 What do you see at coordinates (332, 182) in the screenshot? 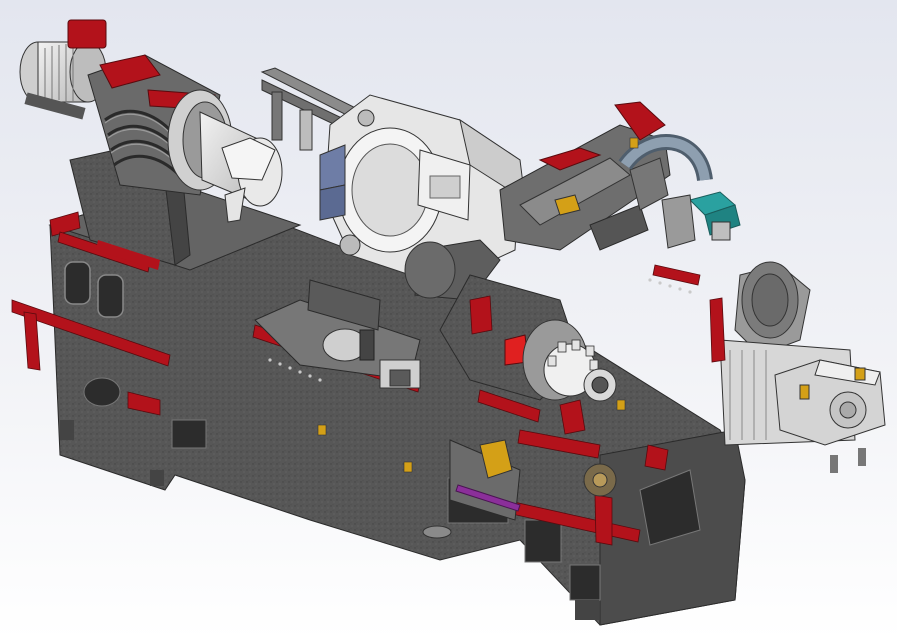
I see `side-cover` at bounding box center [332, 182].